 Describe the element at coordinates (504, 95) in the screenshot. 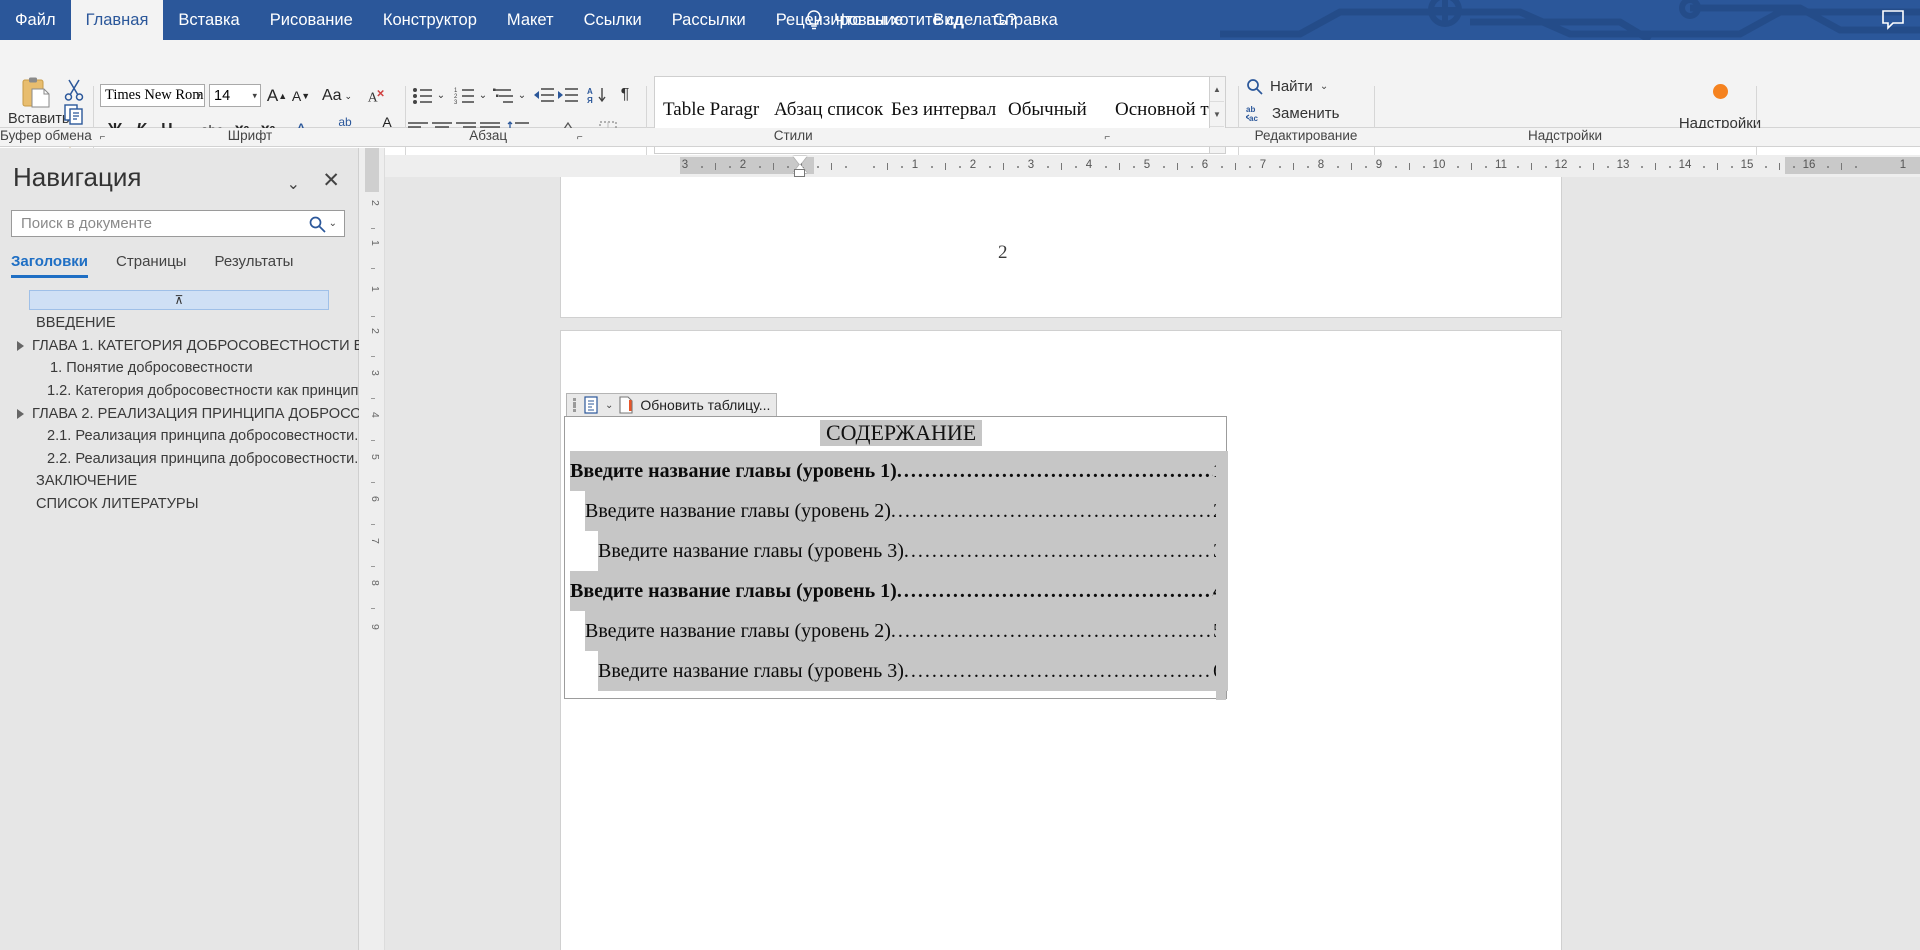

I see `multilevel-list-icon` at that location.